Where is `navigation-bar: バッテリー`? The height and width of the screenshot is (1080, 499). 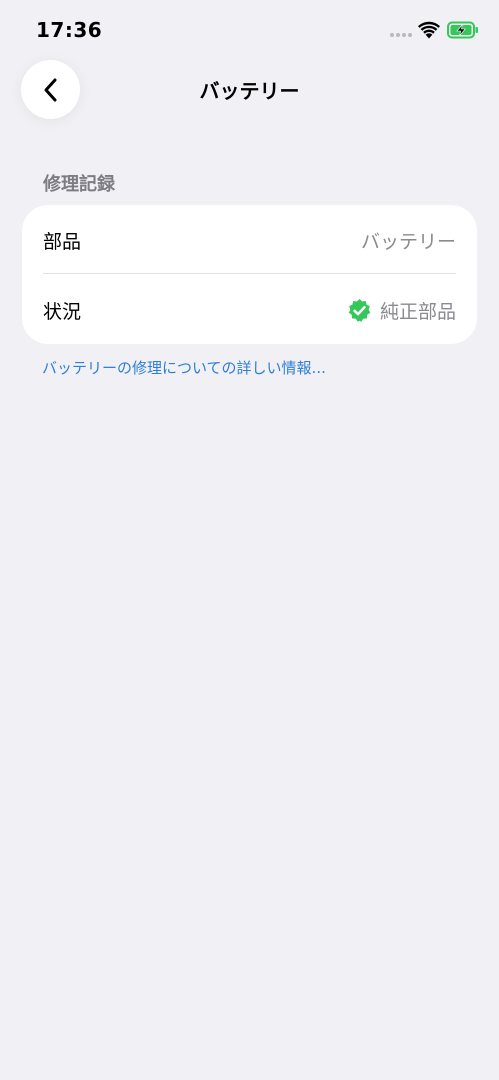
navigation-bar: バッテリー is located at coordinates (249, 90).